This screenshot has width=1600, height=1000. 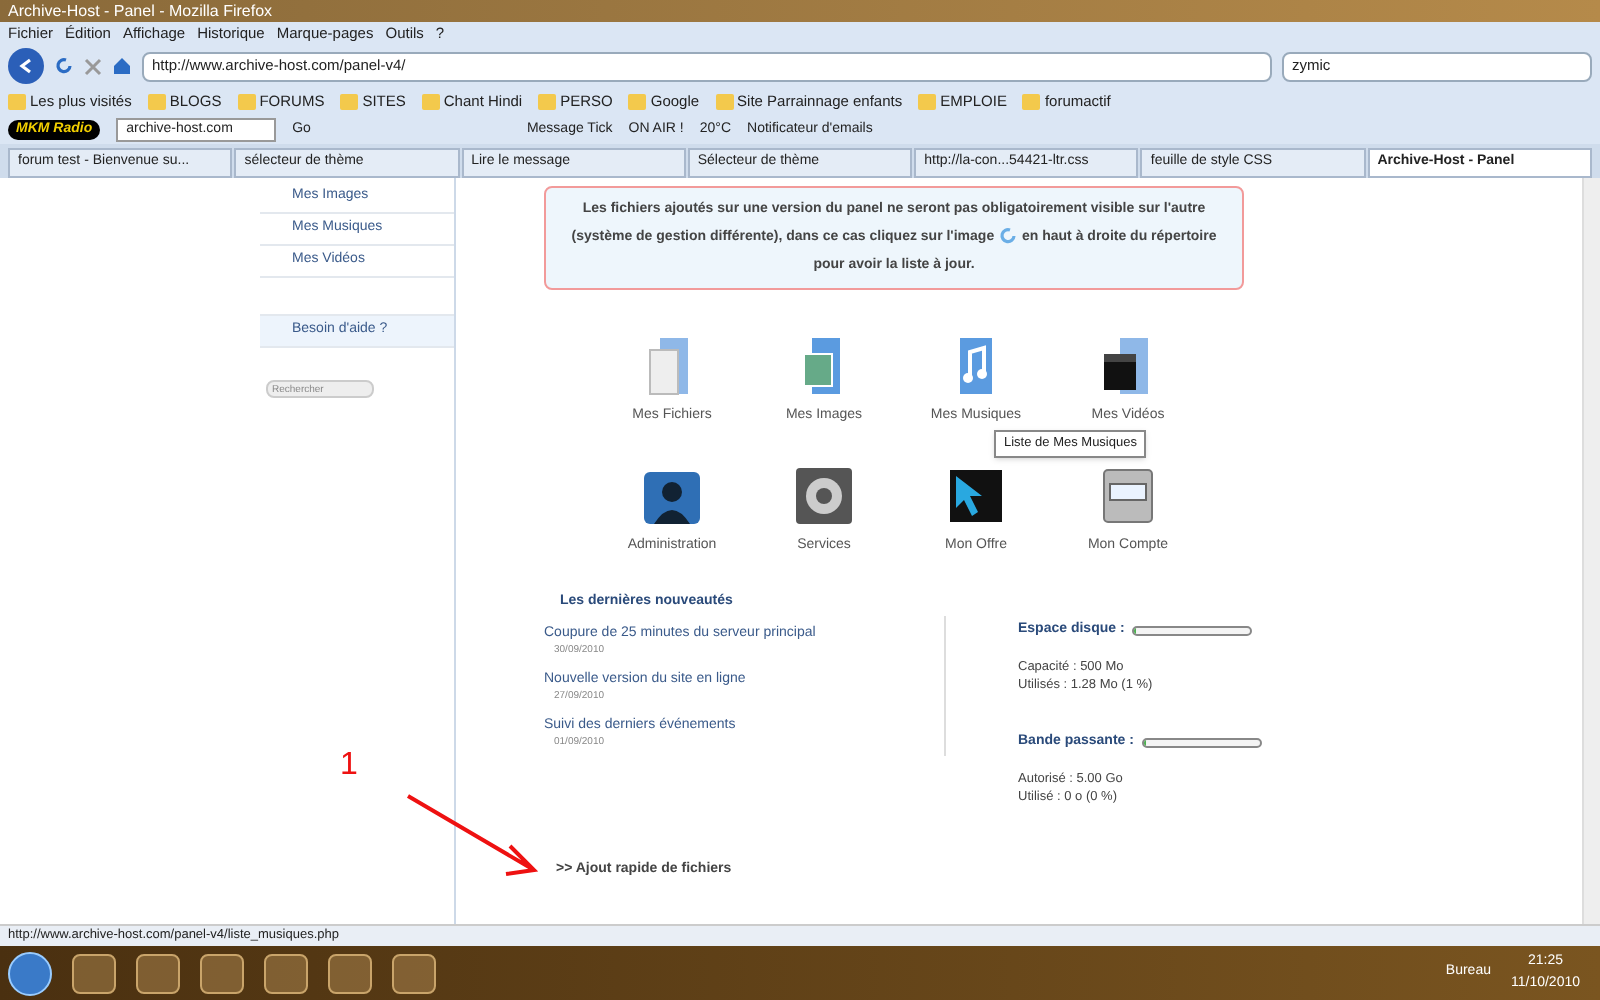 I want to click on back-button, so click(x=26, y=66).